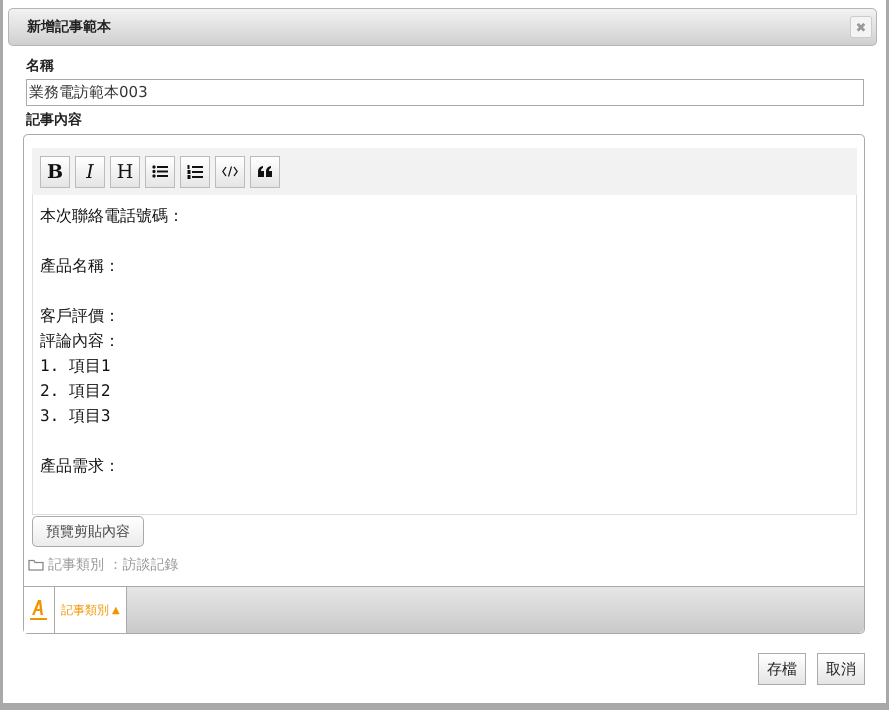  I want to click on category-text: 記事類別 ：訪談記錄, so click(113, 565).